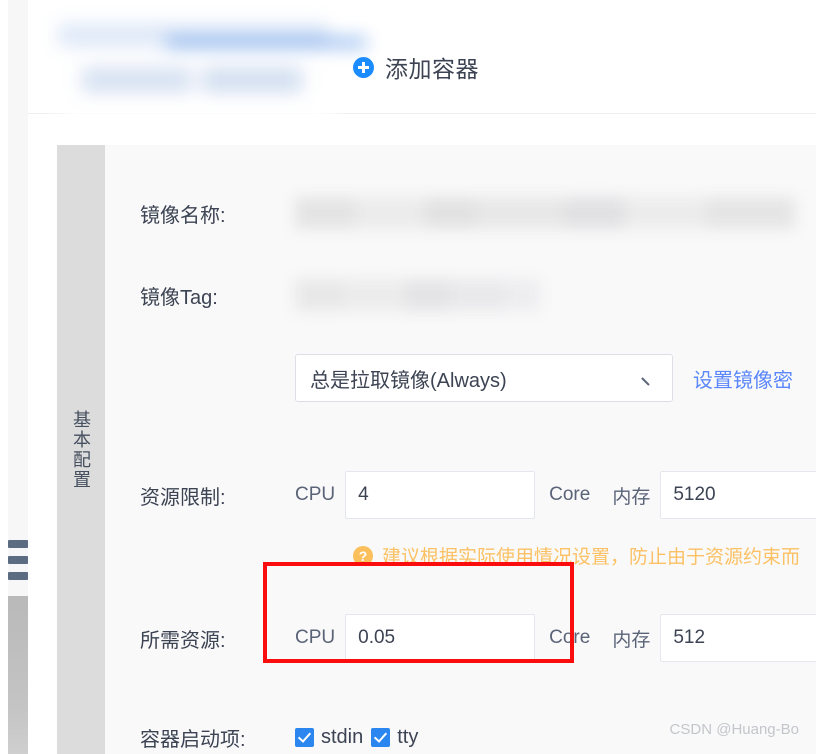 This screenshot has width=816, height=754. What do you see at coordinates (315, 637) in the screenshot?
I see `required-resource-cpu-label: CPU` at bounding box center [315, 637].